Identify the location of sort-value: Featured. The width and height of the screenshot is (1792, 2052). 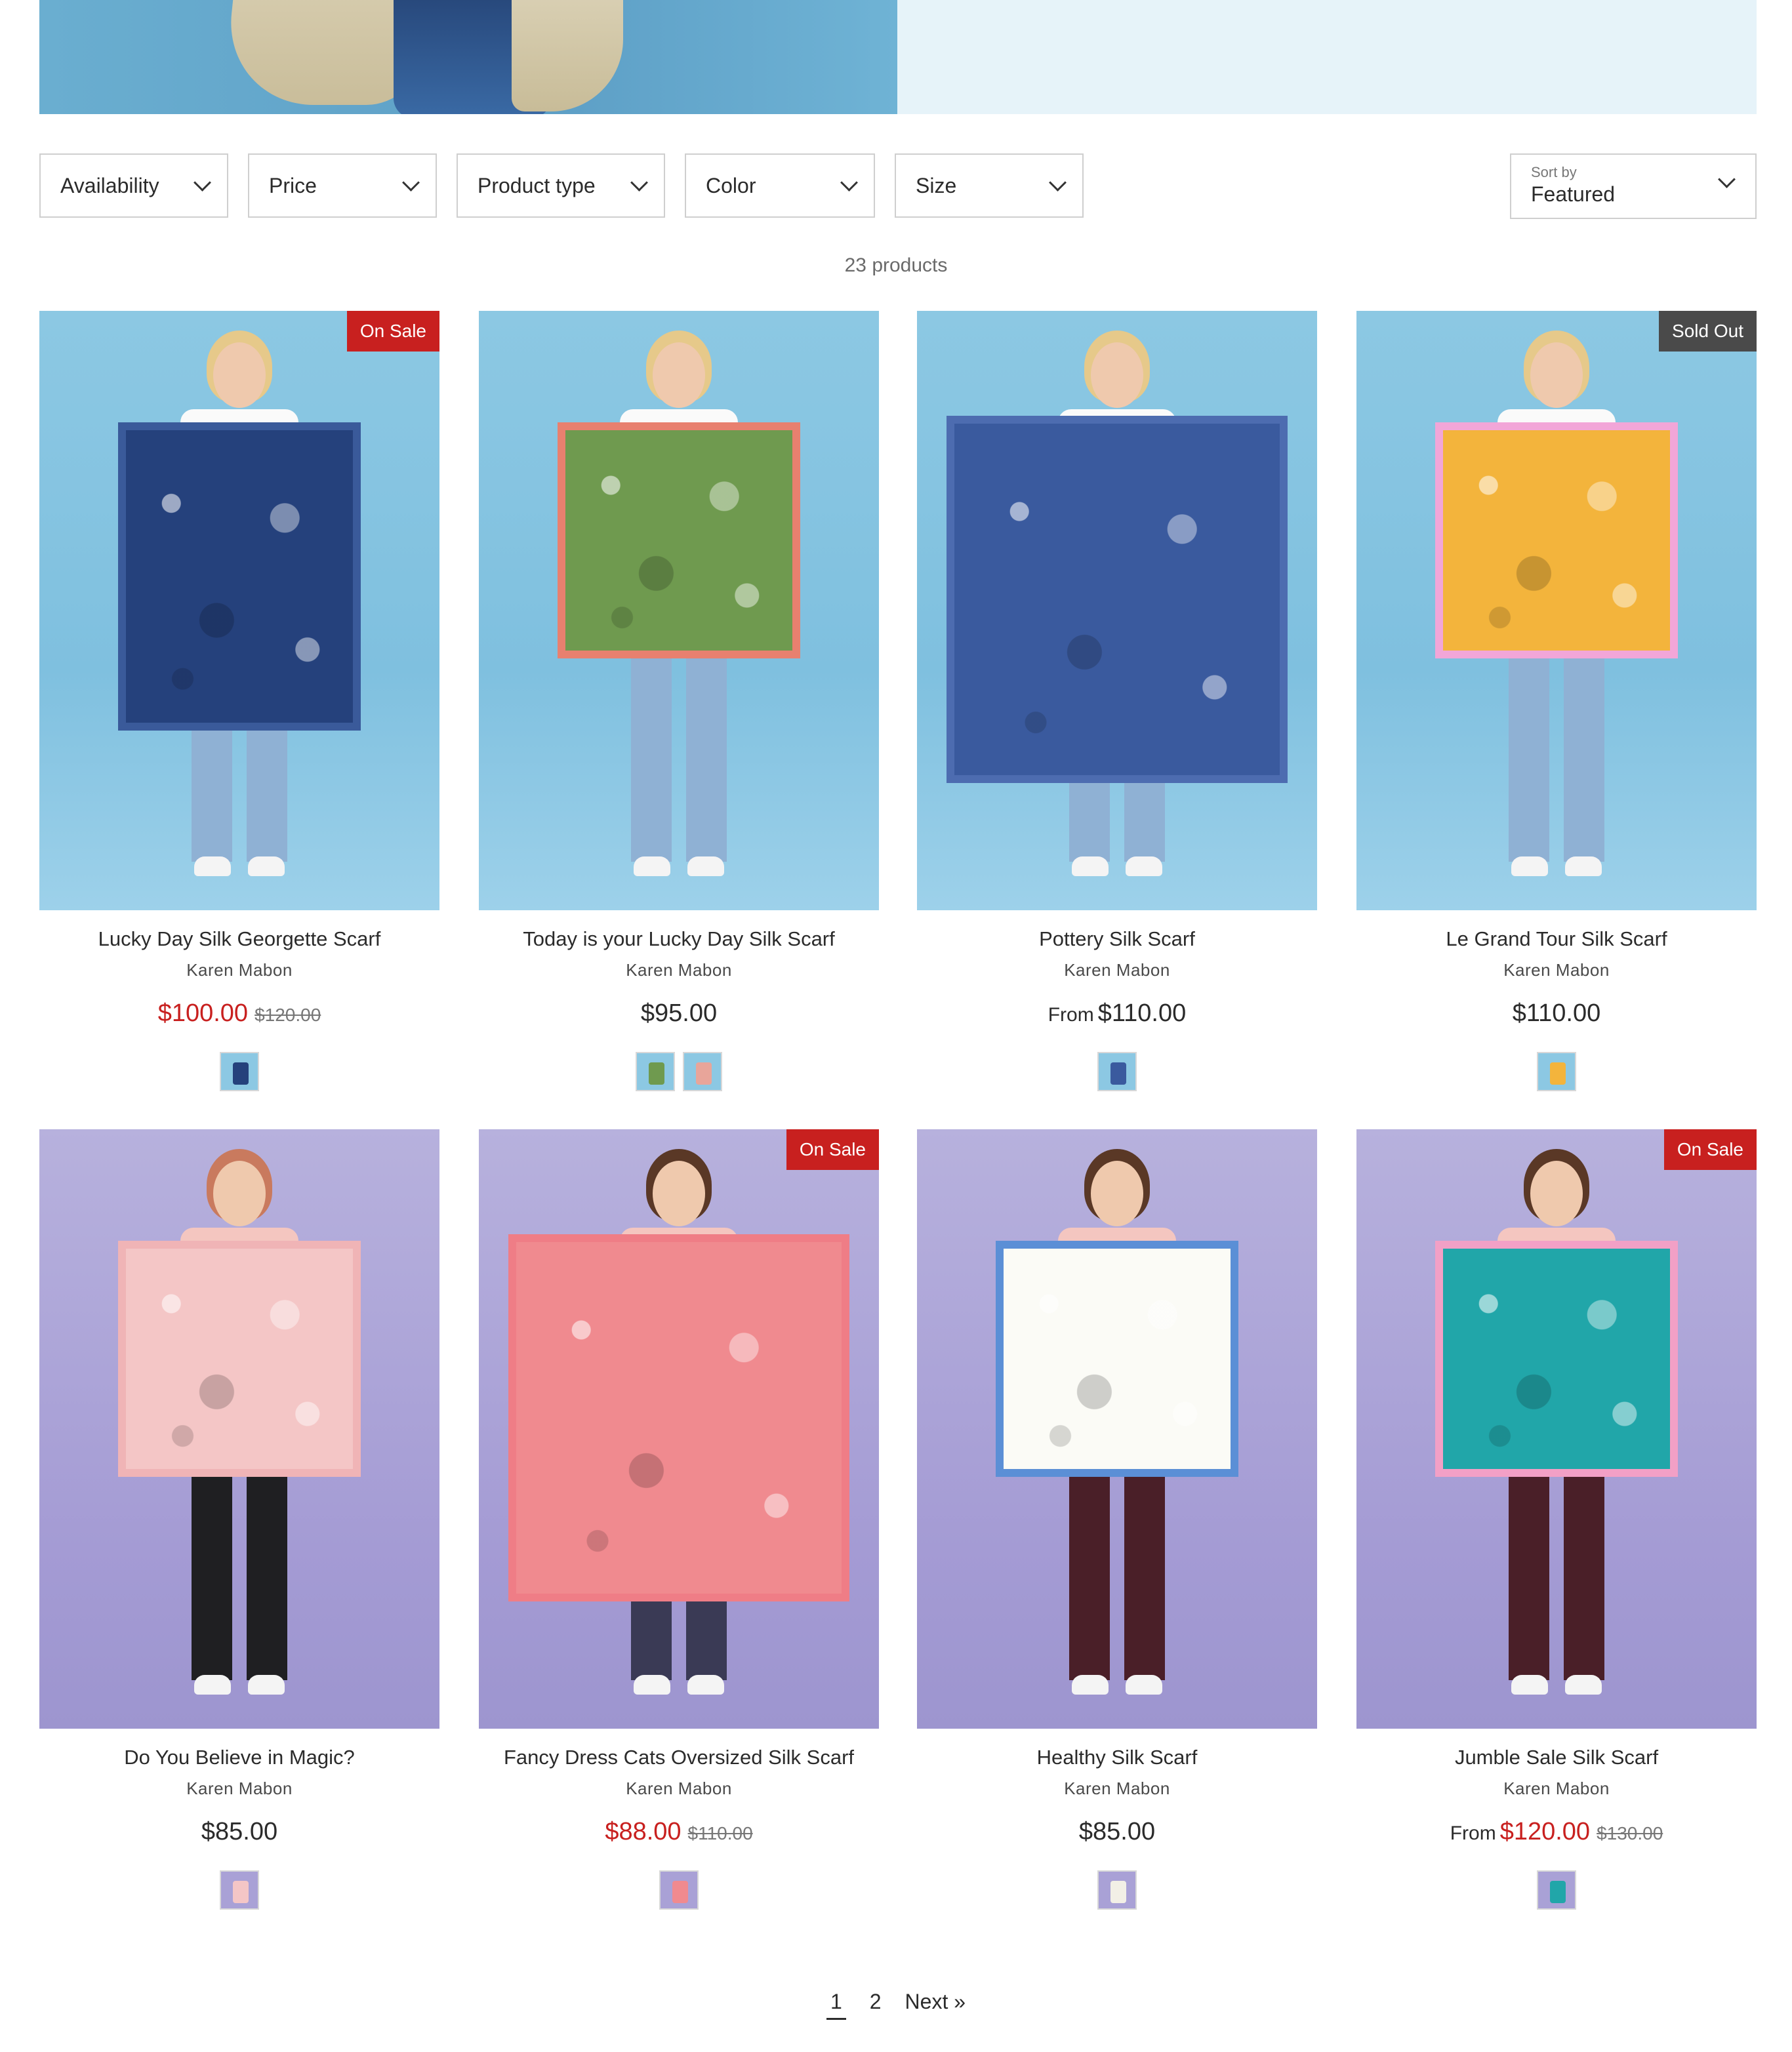
(1573, 194).